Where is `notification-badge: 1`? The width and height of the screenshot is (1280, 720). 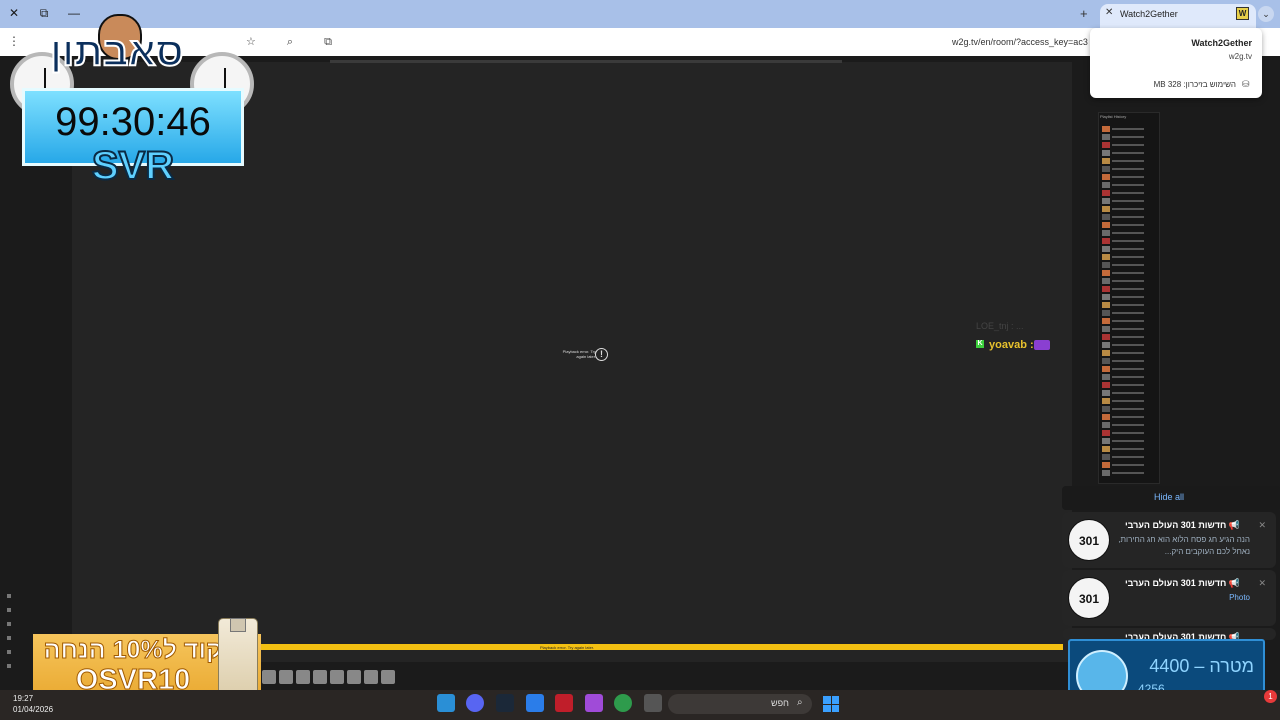
notification-badge: 1 is located at coordinates (1270, 696).